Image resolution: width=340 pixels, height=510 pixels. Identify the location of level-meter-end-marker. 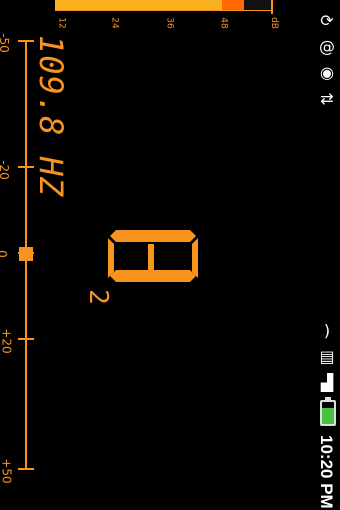
(272, 7).